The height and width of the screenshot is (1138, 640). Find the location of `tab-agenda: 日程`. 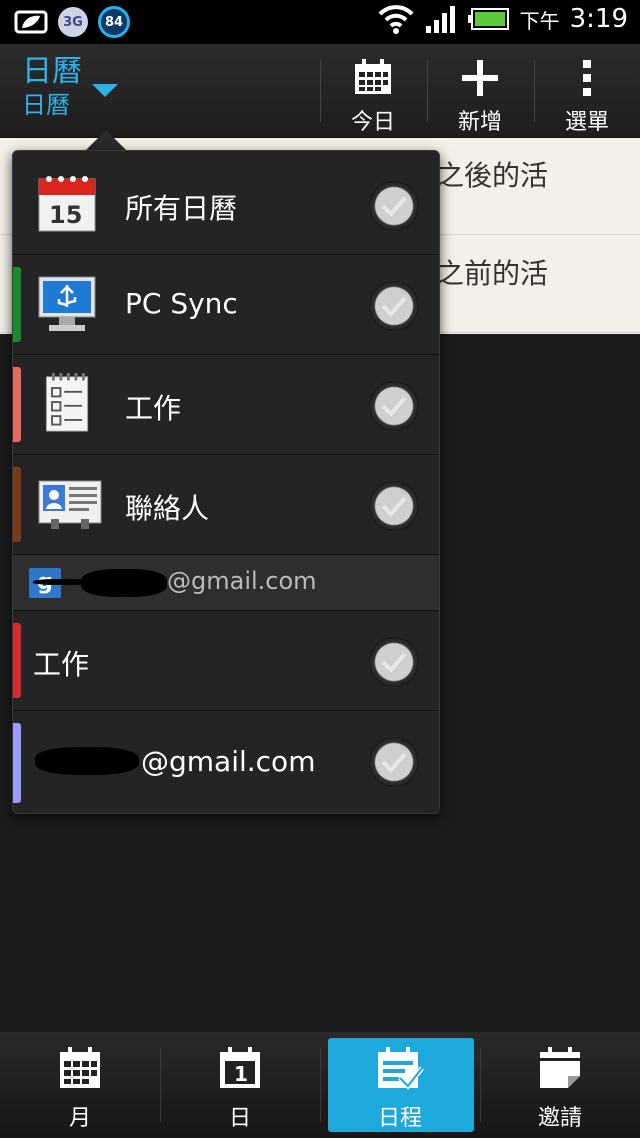

tab-agenda: 日程 is located at coordinates (400, 1085).